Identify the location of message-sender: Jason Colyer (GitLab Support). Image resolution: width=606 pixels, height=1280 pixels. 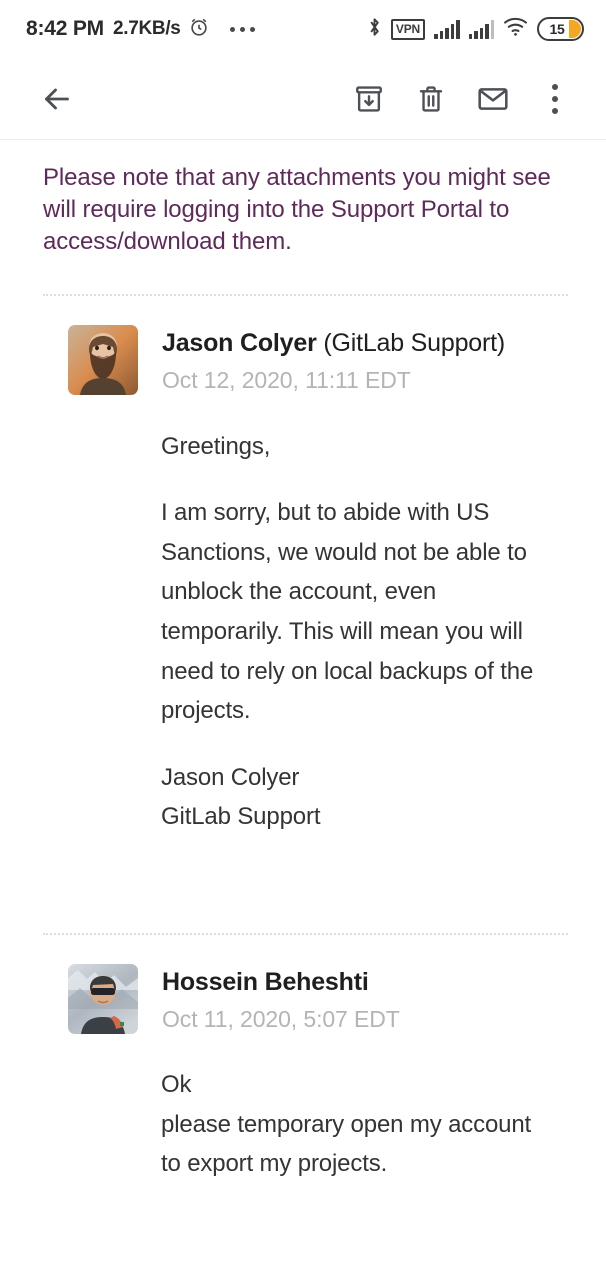
(333, 343).